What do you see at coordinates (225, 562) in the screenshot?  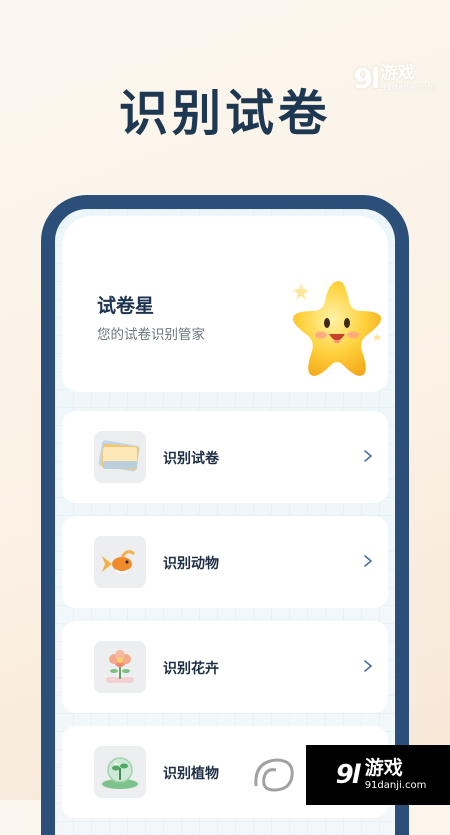 I see `menu-item-animal: 识别动物` at bounding box center [225, 562].